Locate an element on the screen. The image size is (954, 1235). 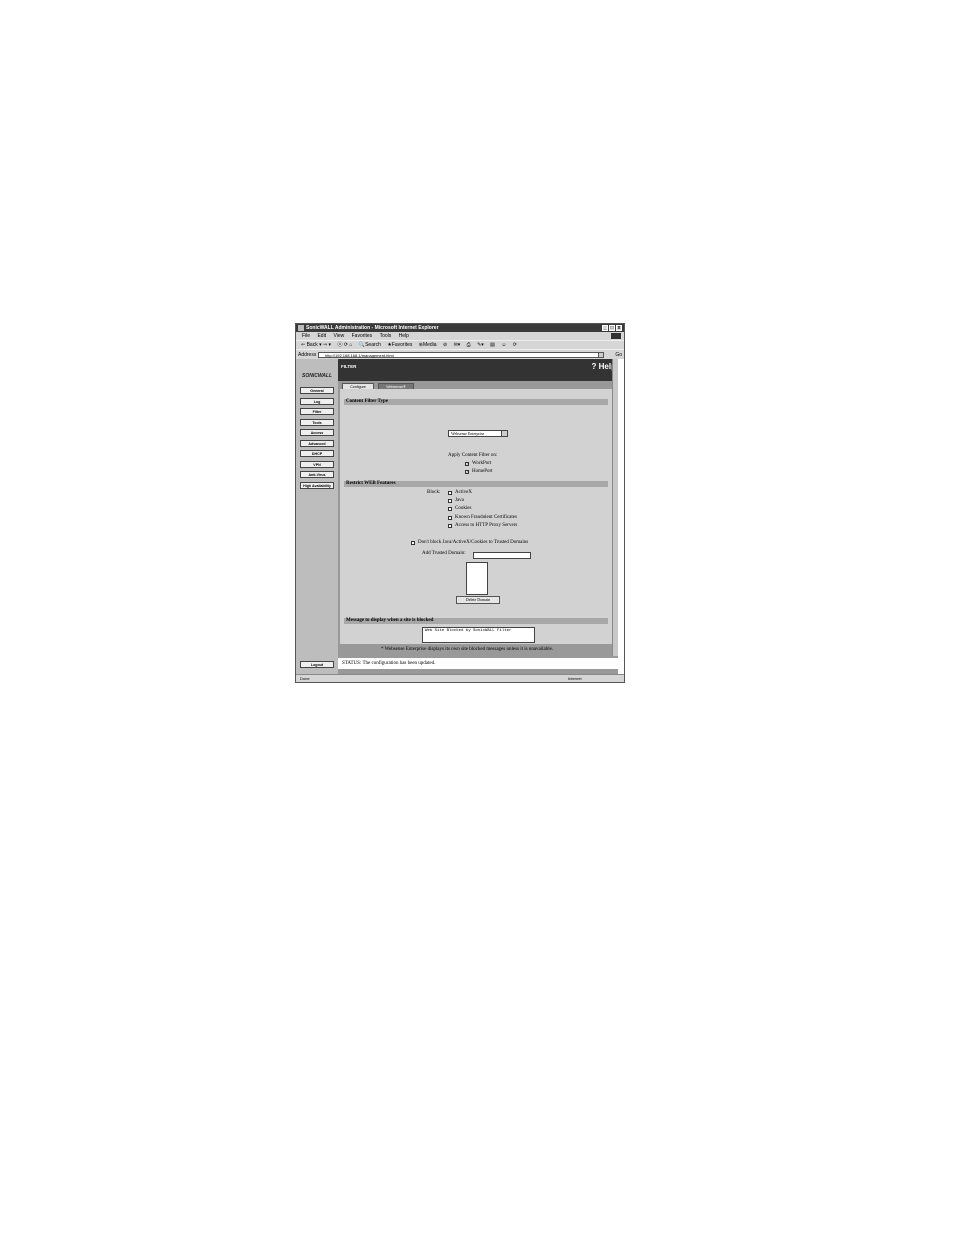
menu-help: Help is located at coordinates (404, 336).